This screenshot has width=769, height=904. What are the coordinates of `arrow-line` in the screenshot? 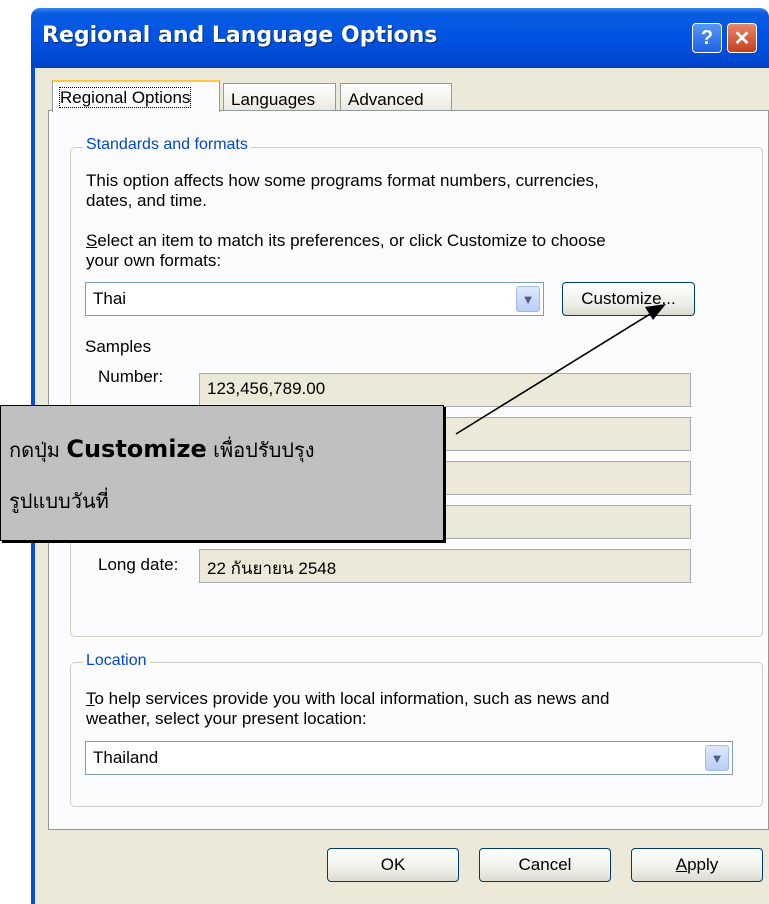 It's located at (555, 372).